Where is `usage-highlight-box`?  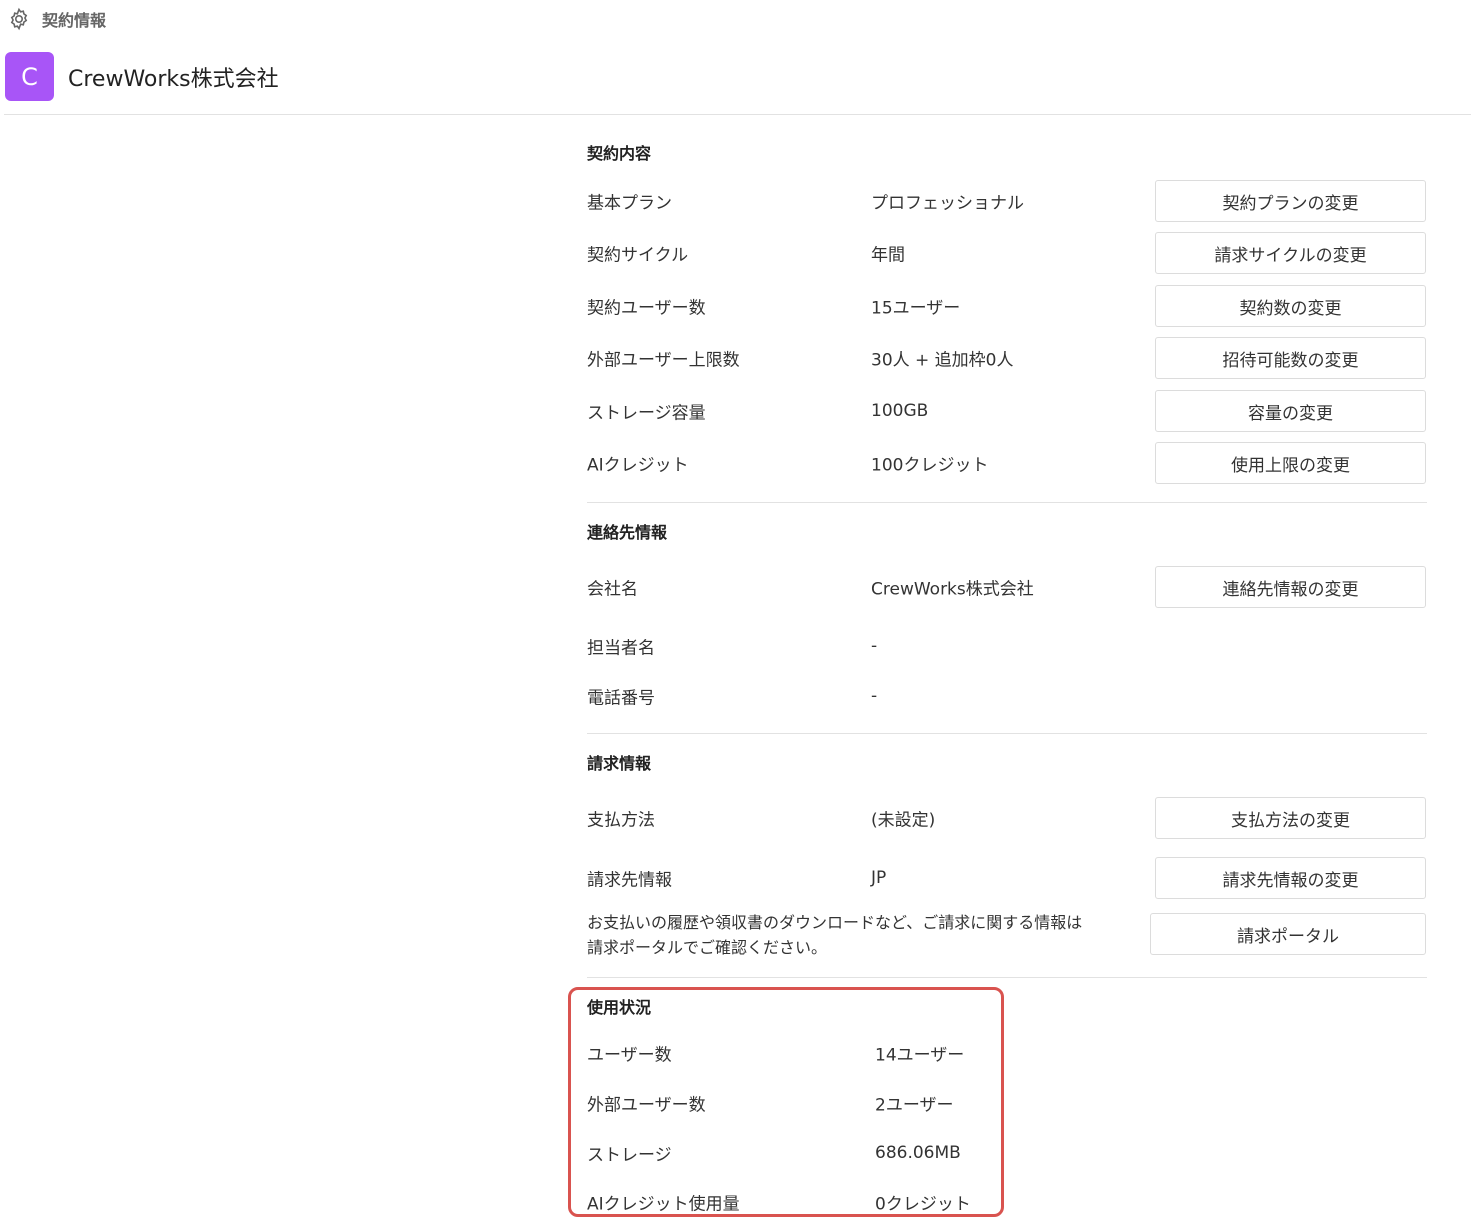 usage-highlight-box is located at coordinates (786, 1102).